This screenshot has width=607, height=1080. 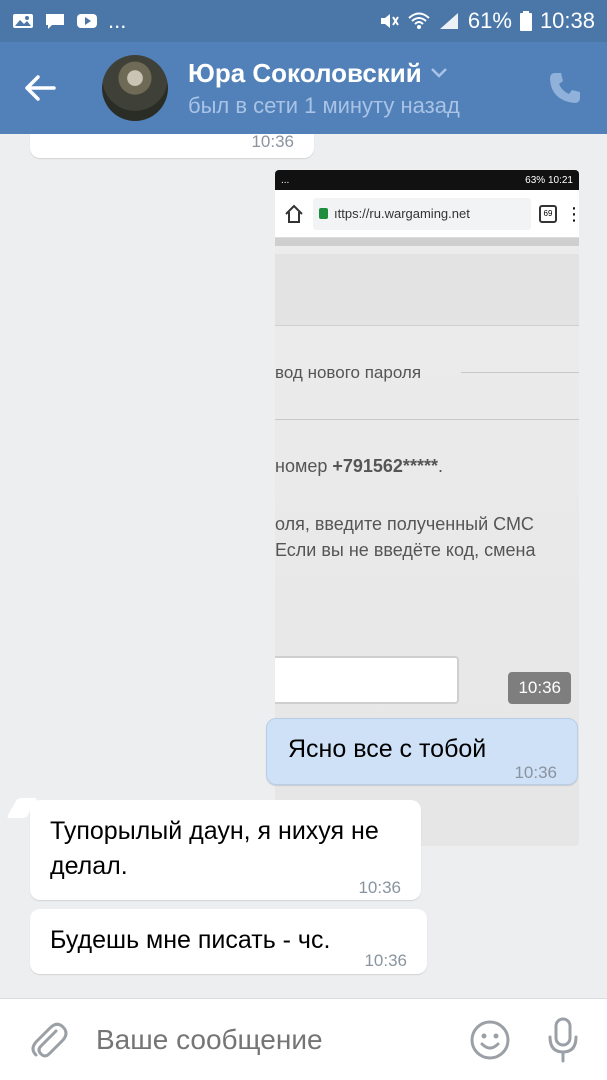 I want to click on photo-browser-bar: ıttps://ru.wargaming.net 69 ⋮, so click(x=427, y=214).